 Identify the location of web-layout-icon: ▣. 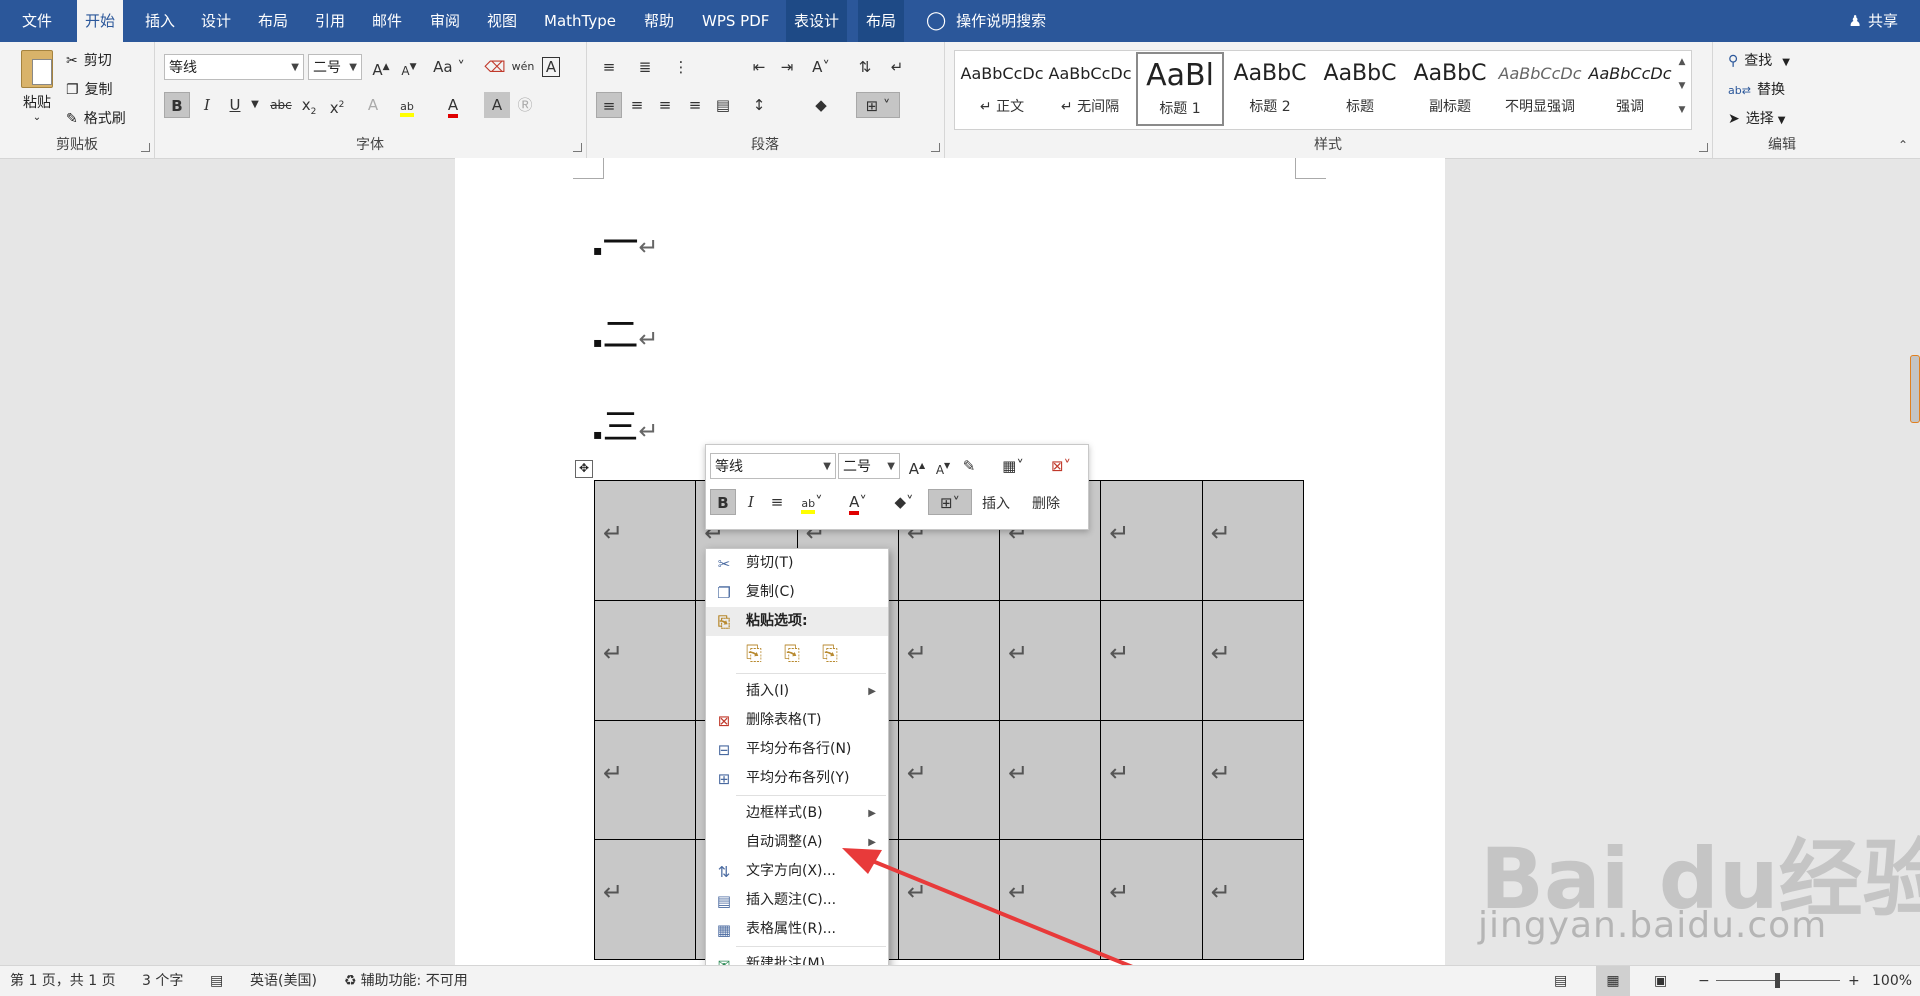
(1660, 981).